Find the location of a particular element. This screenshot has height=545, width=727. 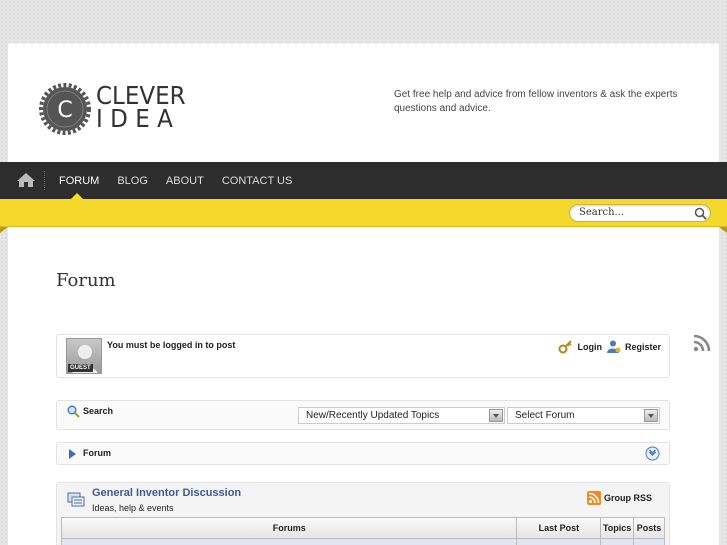

nav-item-contact-us: CONTACT US is located at coordinates (257, 181).